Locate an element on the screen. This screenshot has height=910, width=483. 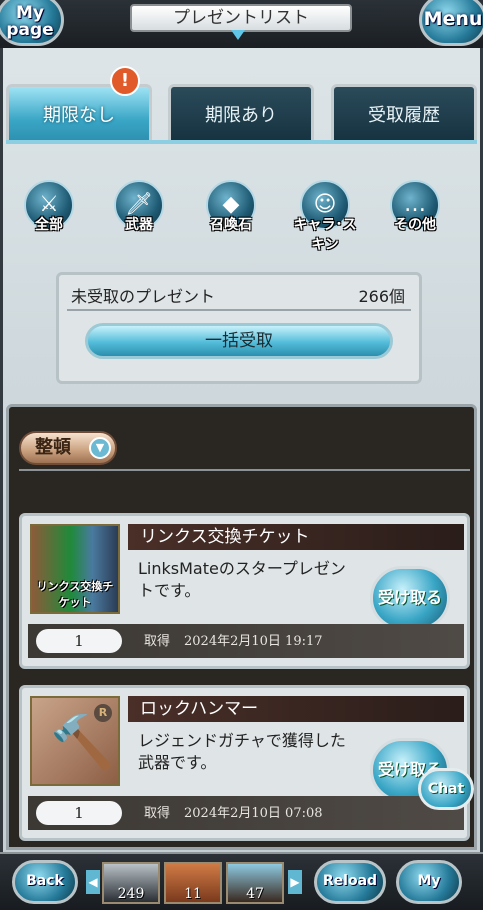
item-meta-bar: 1 取得 2024年2月10日 07:08 is located at coordinates (246, 813).